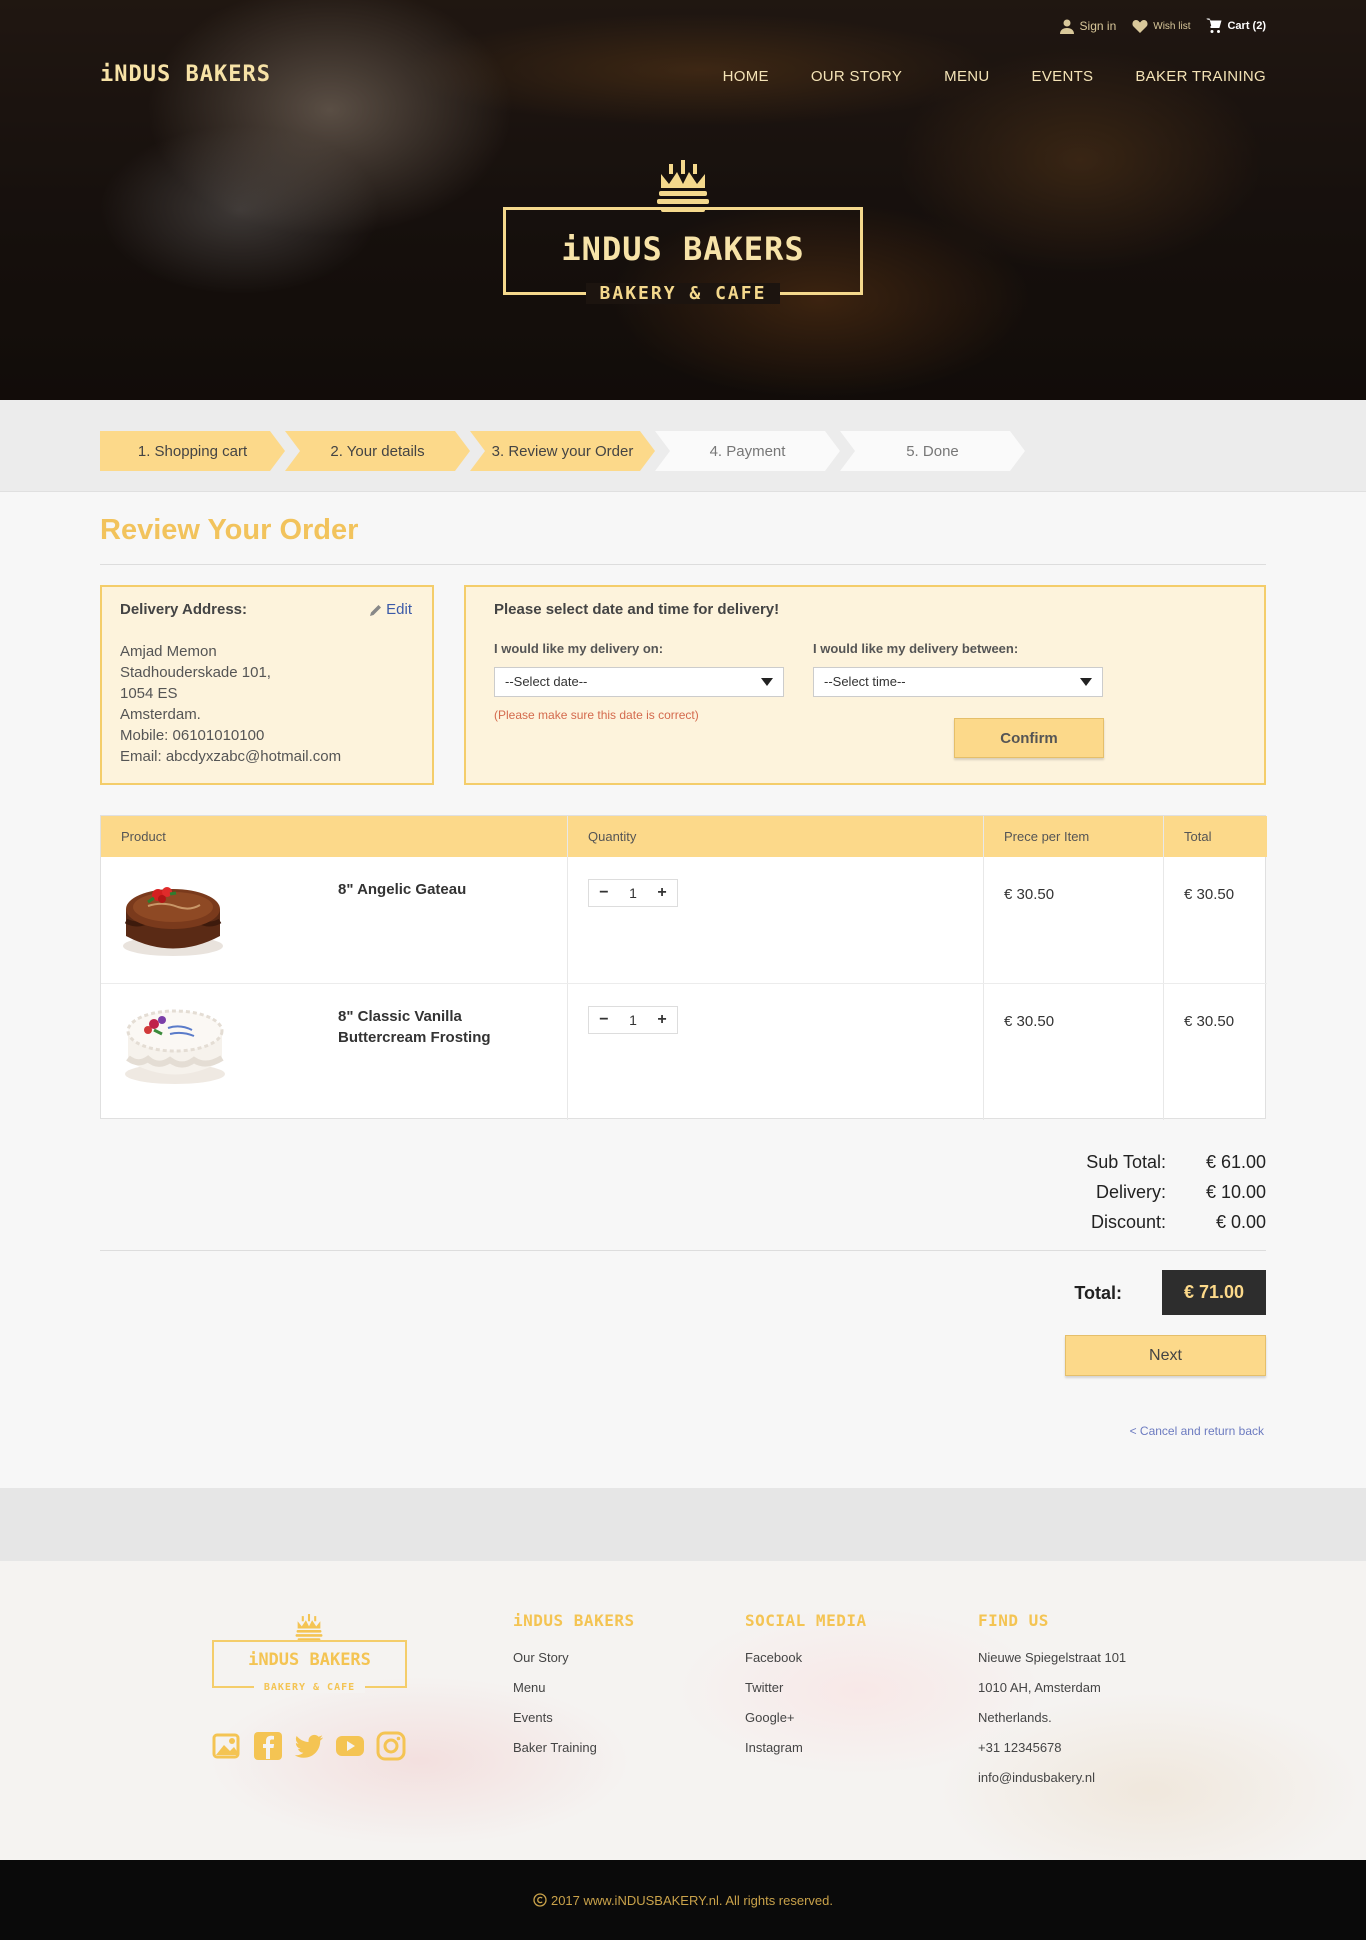 The height and width of the screenshot is (1940, 1366). What do you see at coordinates (856, 76) in the screenshot?
I see `nav-our-story: OUR STORY` at bounding box center [856, 76].